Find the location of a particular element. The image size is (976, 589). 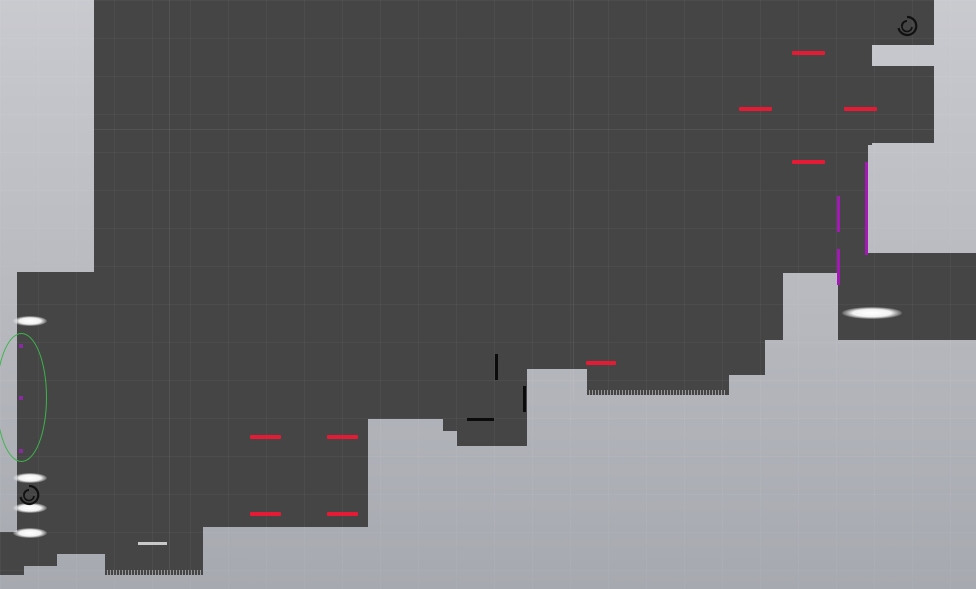

wall-right-ledge is located at coordinates (907, 296).